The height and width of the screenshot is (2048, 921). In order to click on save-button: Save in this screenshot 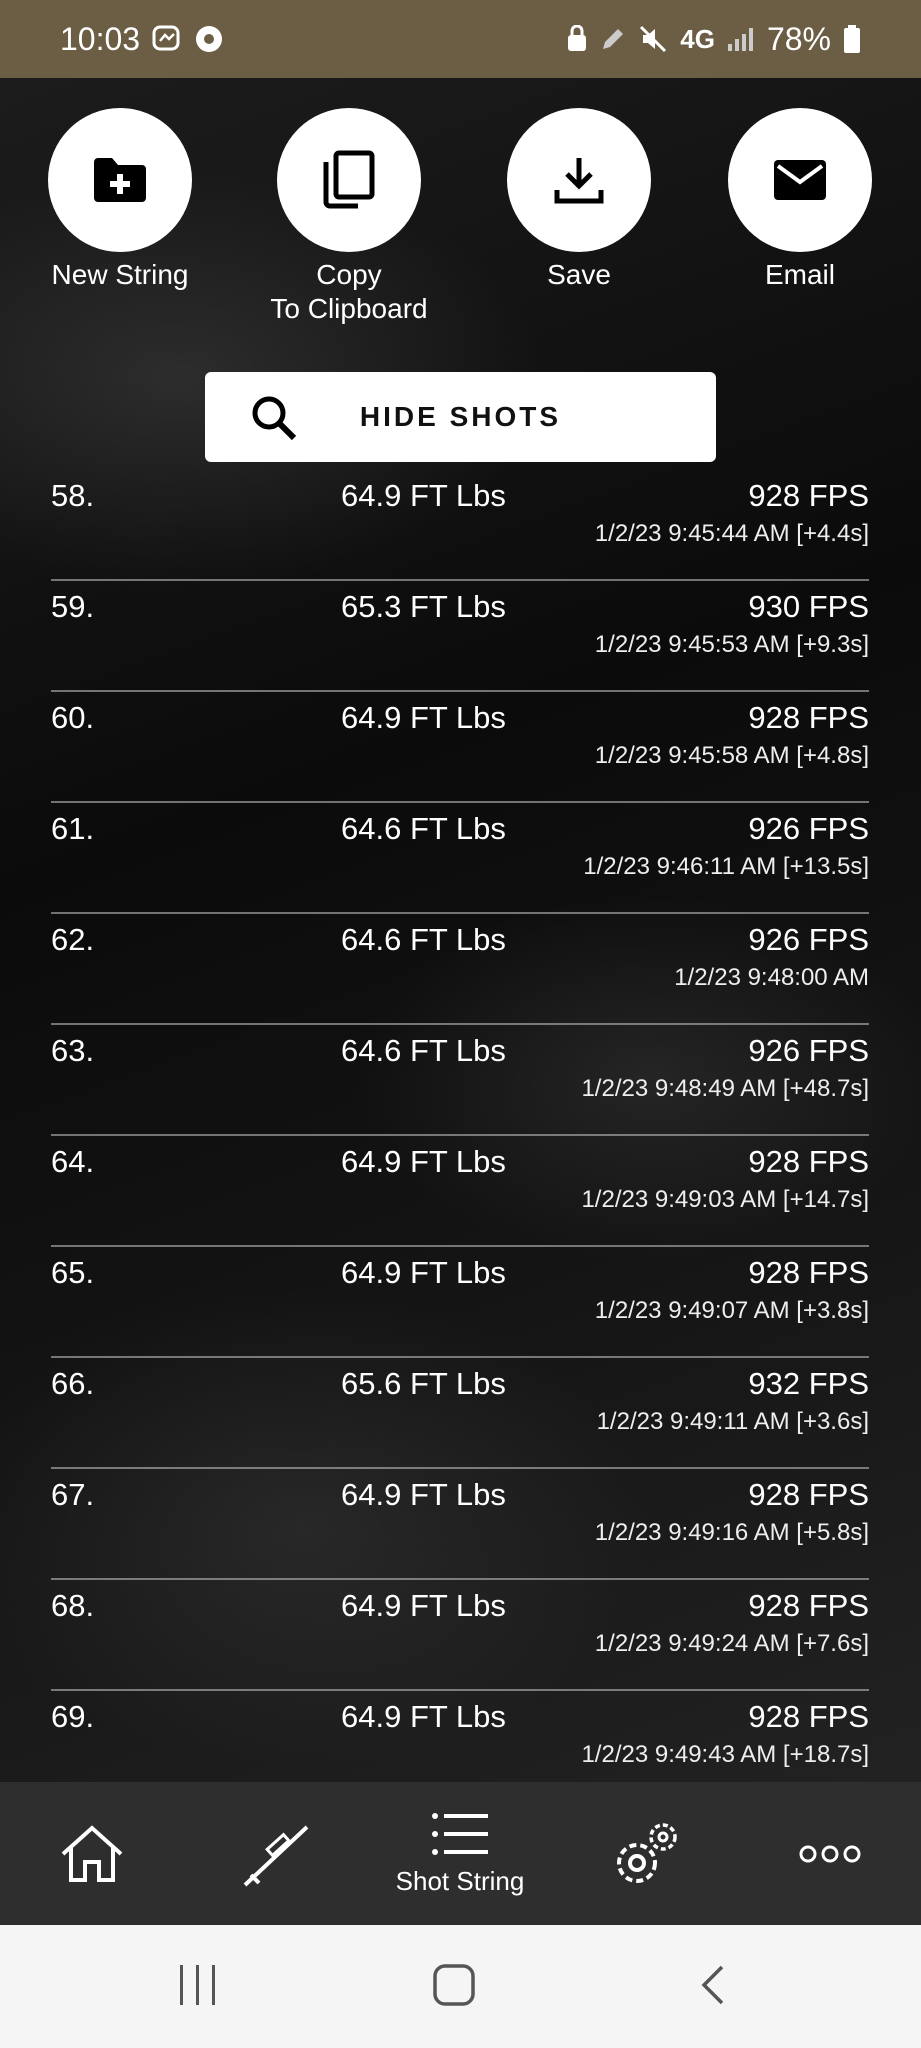, I will do `click(579, 200)`.